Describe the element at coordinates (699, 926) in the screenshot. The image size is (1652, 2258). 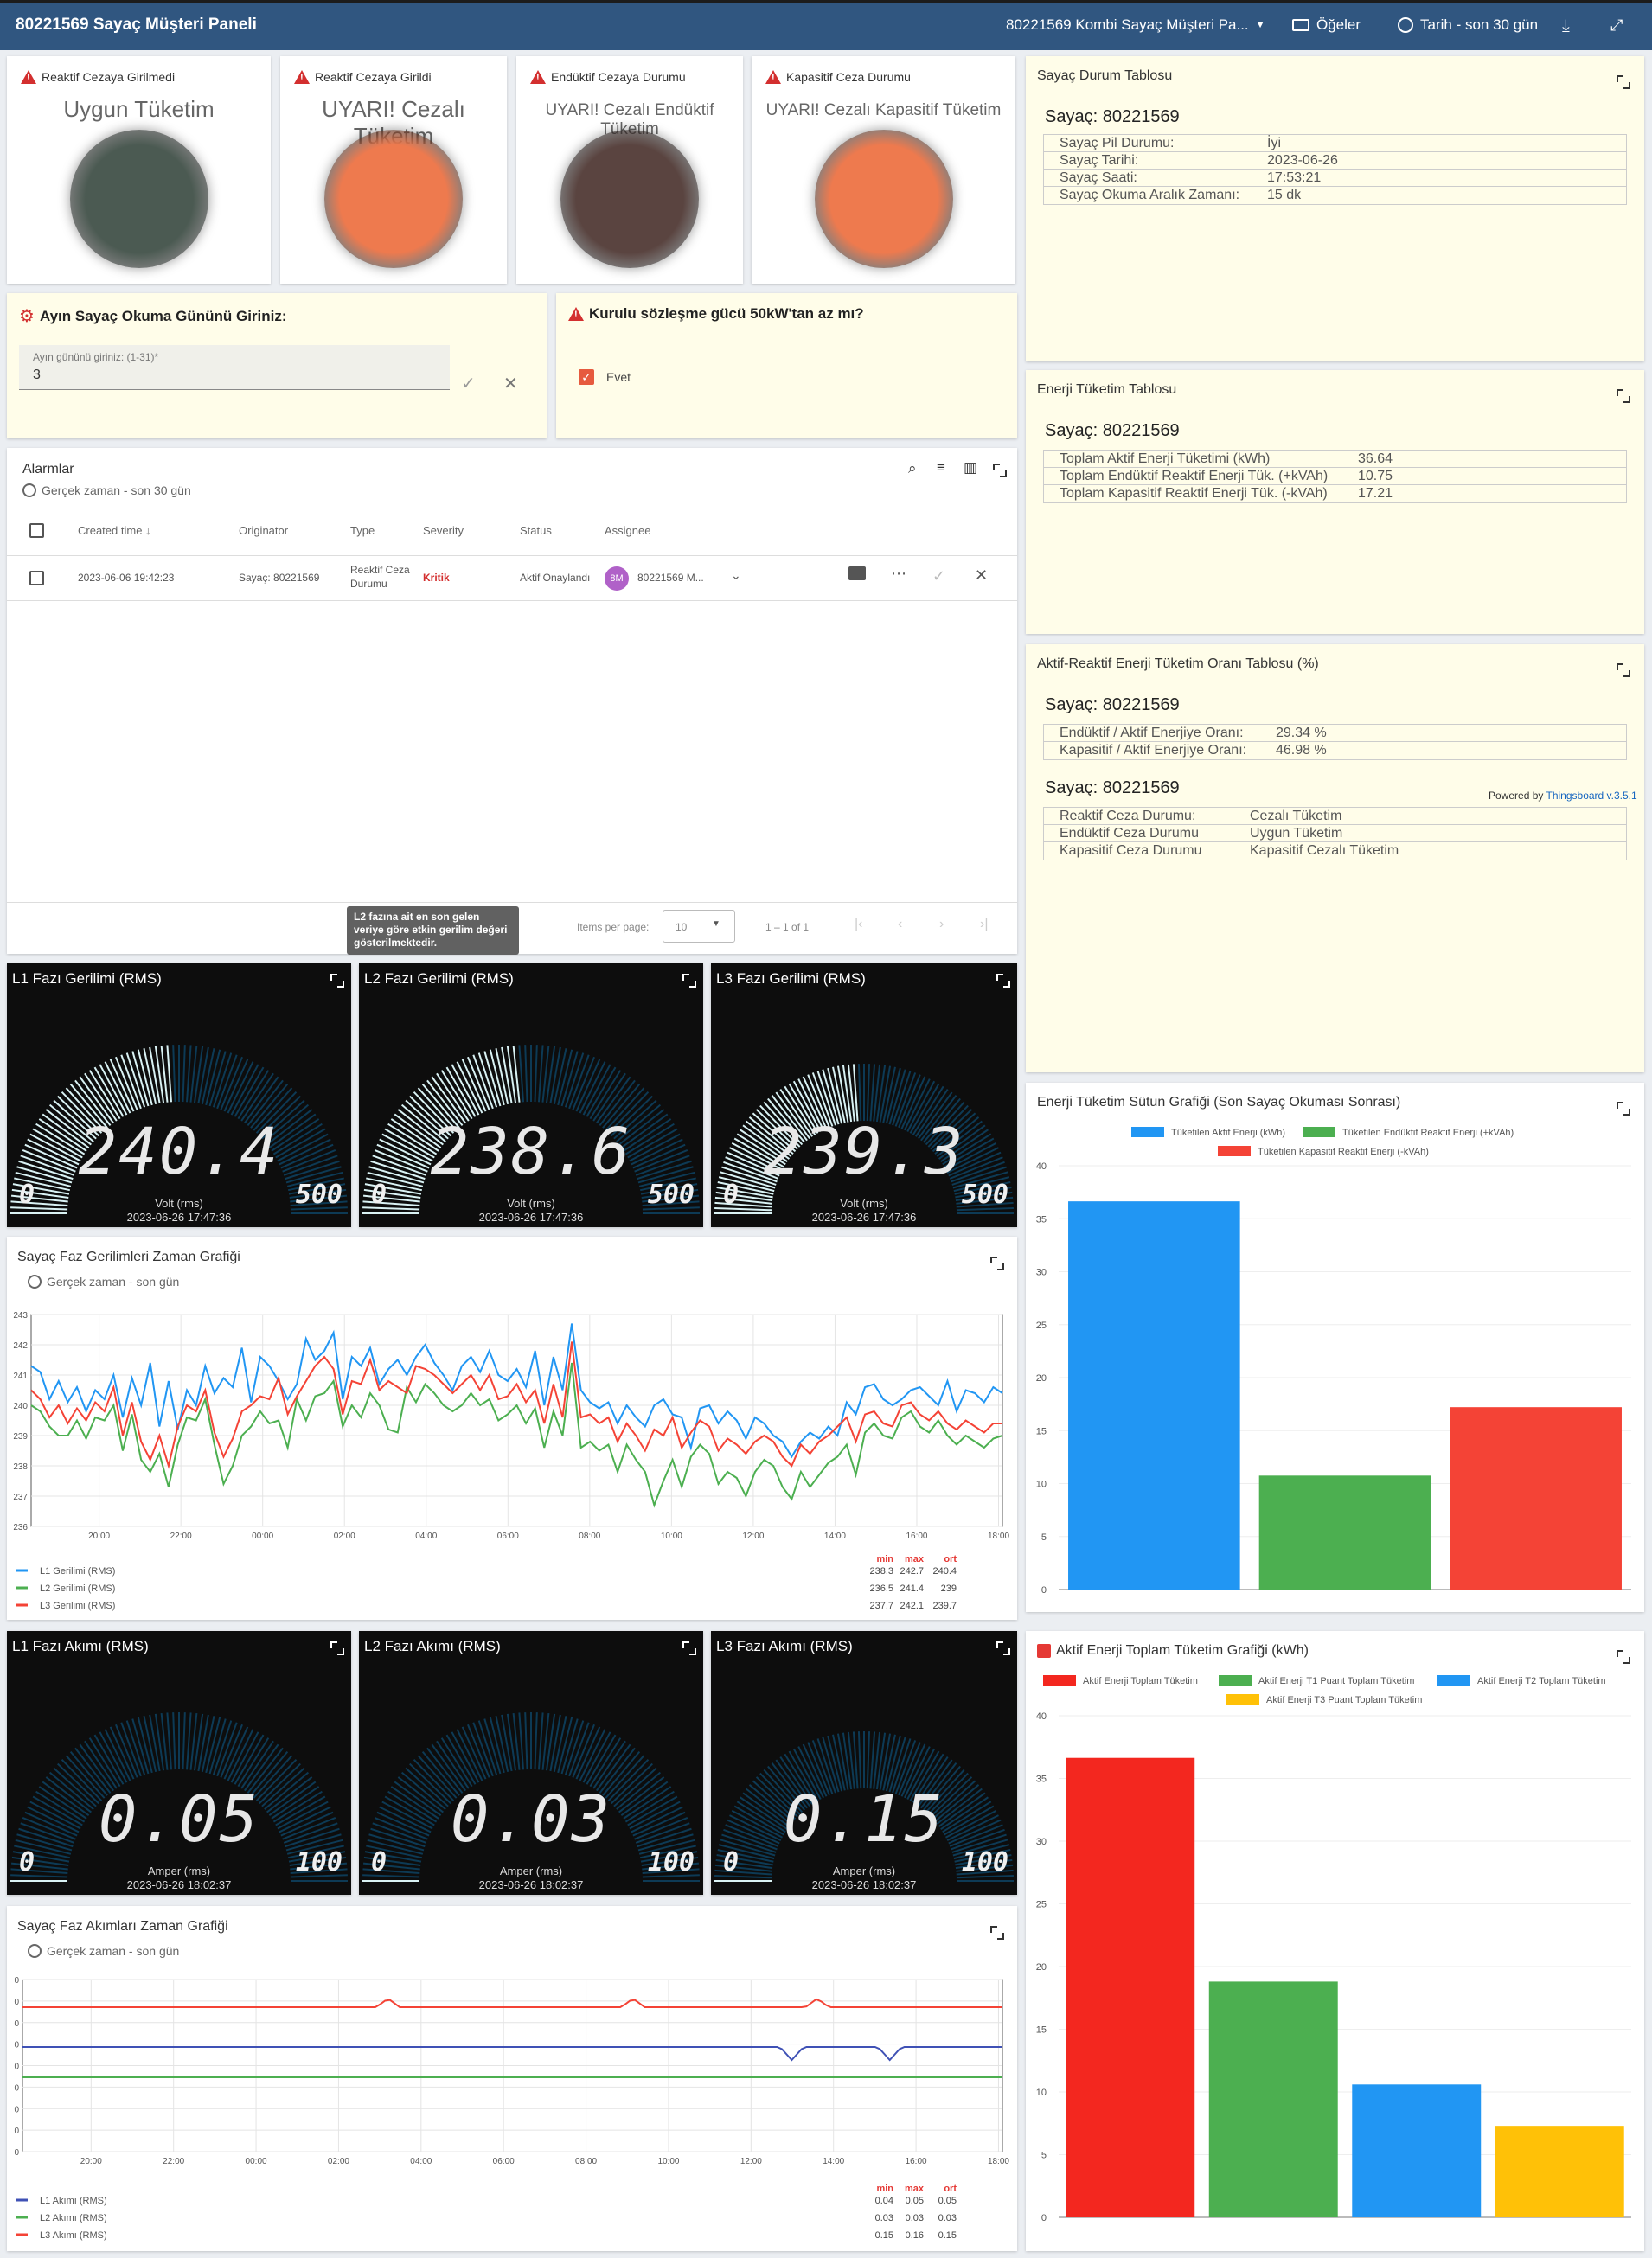
I see `items-per-page-select: 10 ▼` at that location.